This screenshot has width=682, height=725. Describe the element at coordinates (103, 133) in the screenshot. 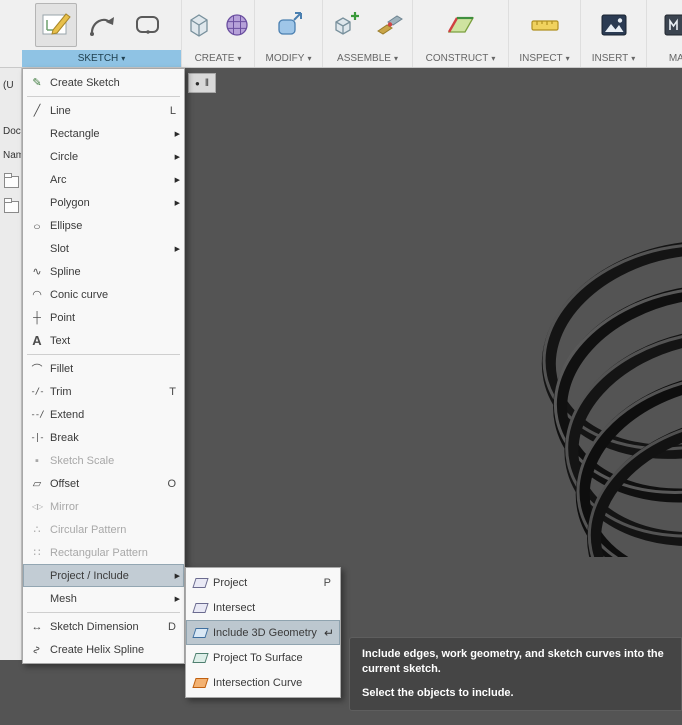

I see `menu-item-rectangle: Rectangle ▶` at that location.